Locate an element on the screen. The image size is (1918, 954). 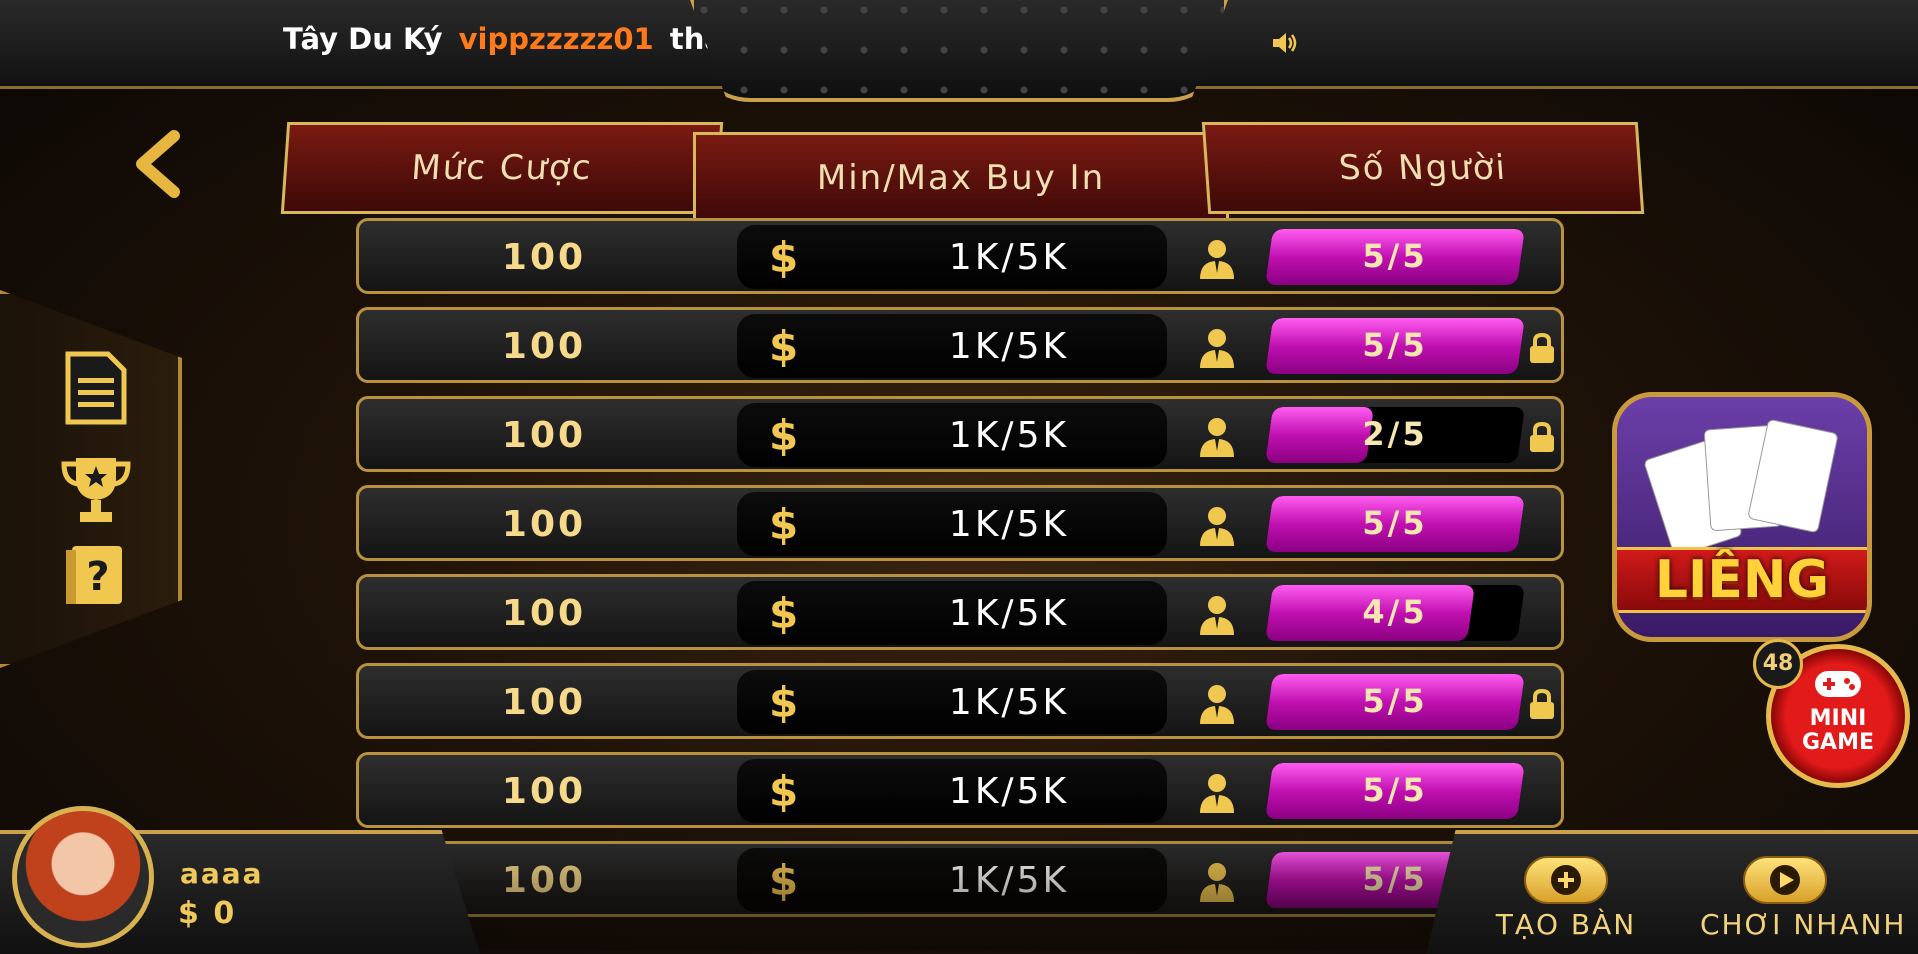
game-title: LIÊNG is located at coordinates (1742, 580).